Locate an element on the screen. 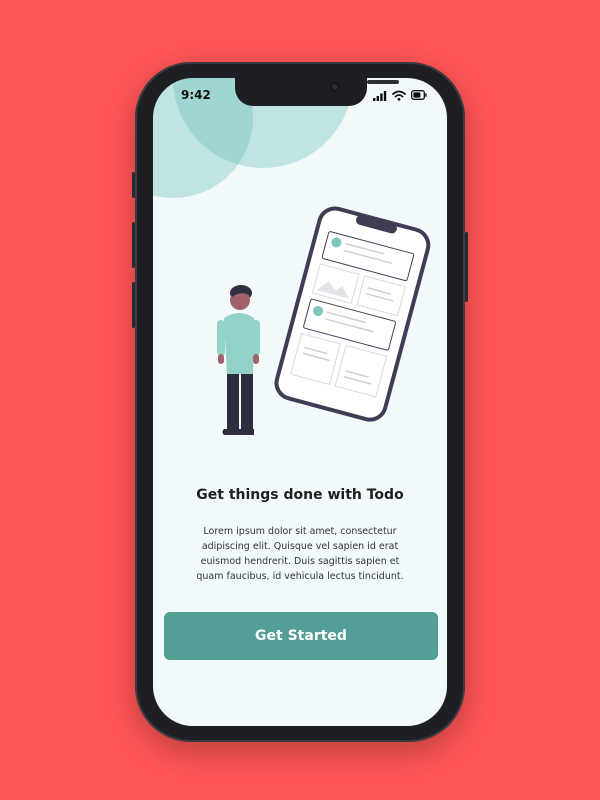  onboarding-title: Get things done with Todo is located at coordinates (300, 495).